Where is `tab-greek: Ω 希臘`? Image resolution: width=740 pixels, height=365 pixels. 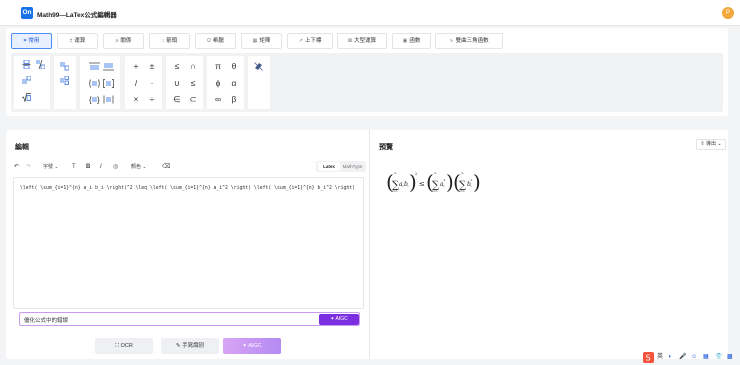
tab-greek: Ω 希臘 is located at coordinates (215, 41).